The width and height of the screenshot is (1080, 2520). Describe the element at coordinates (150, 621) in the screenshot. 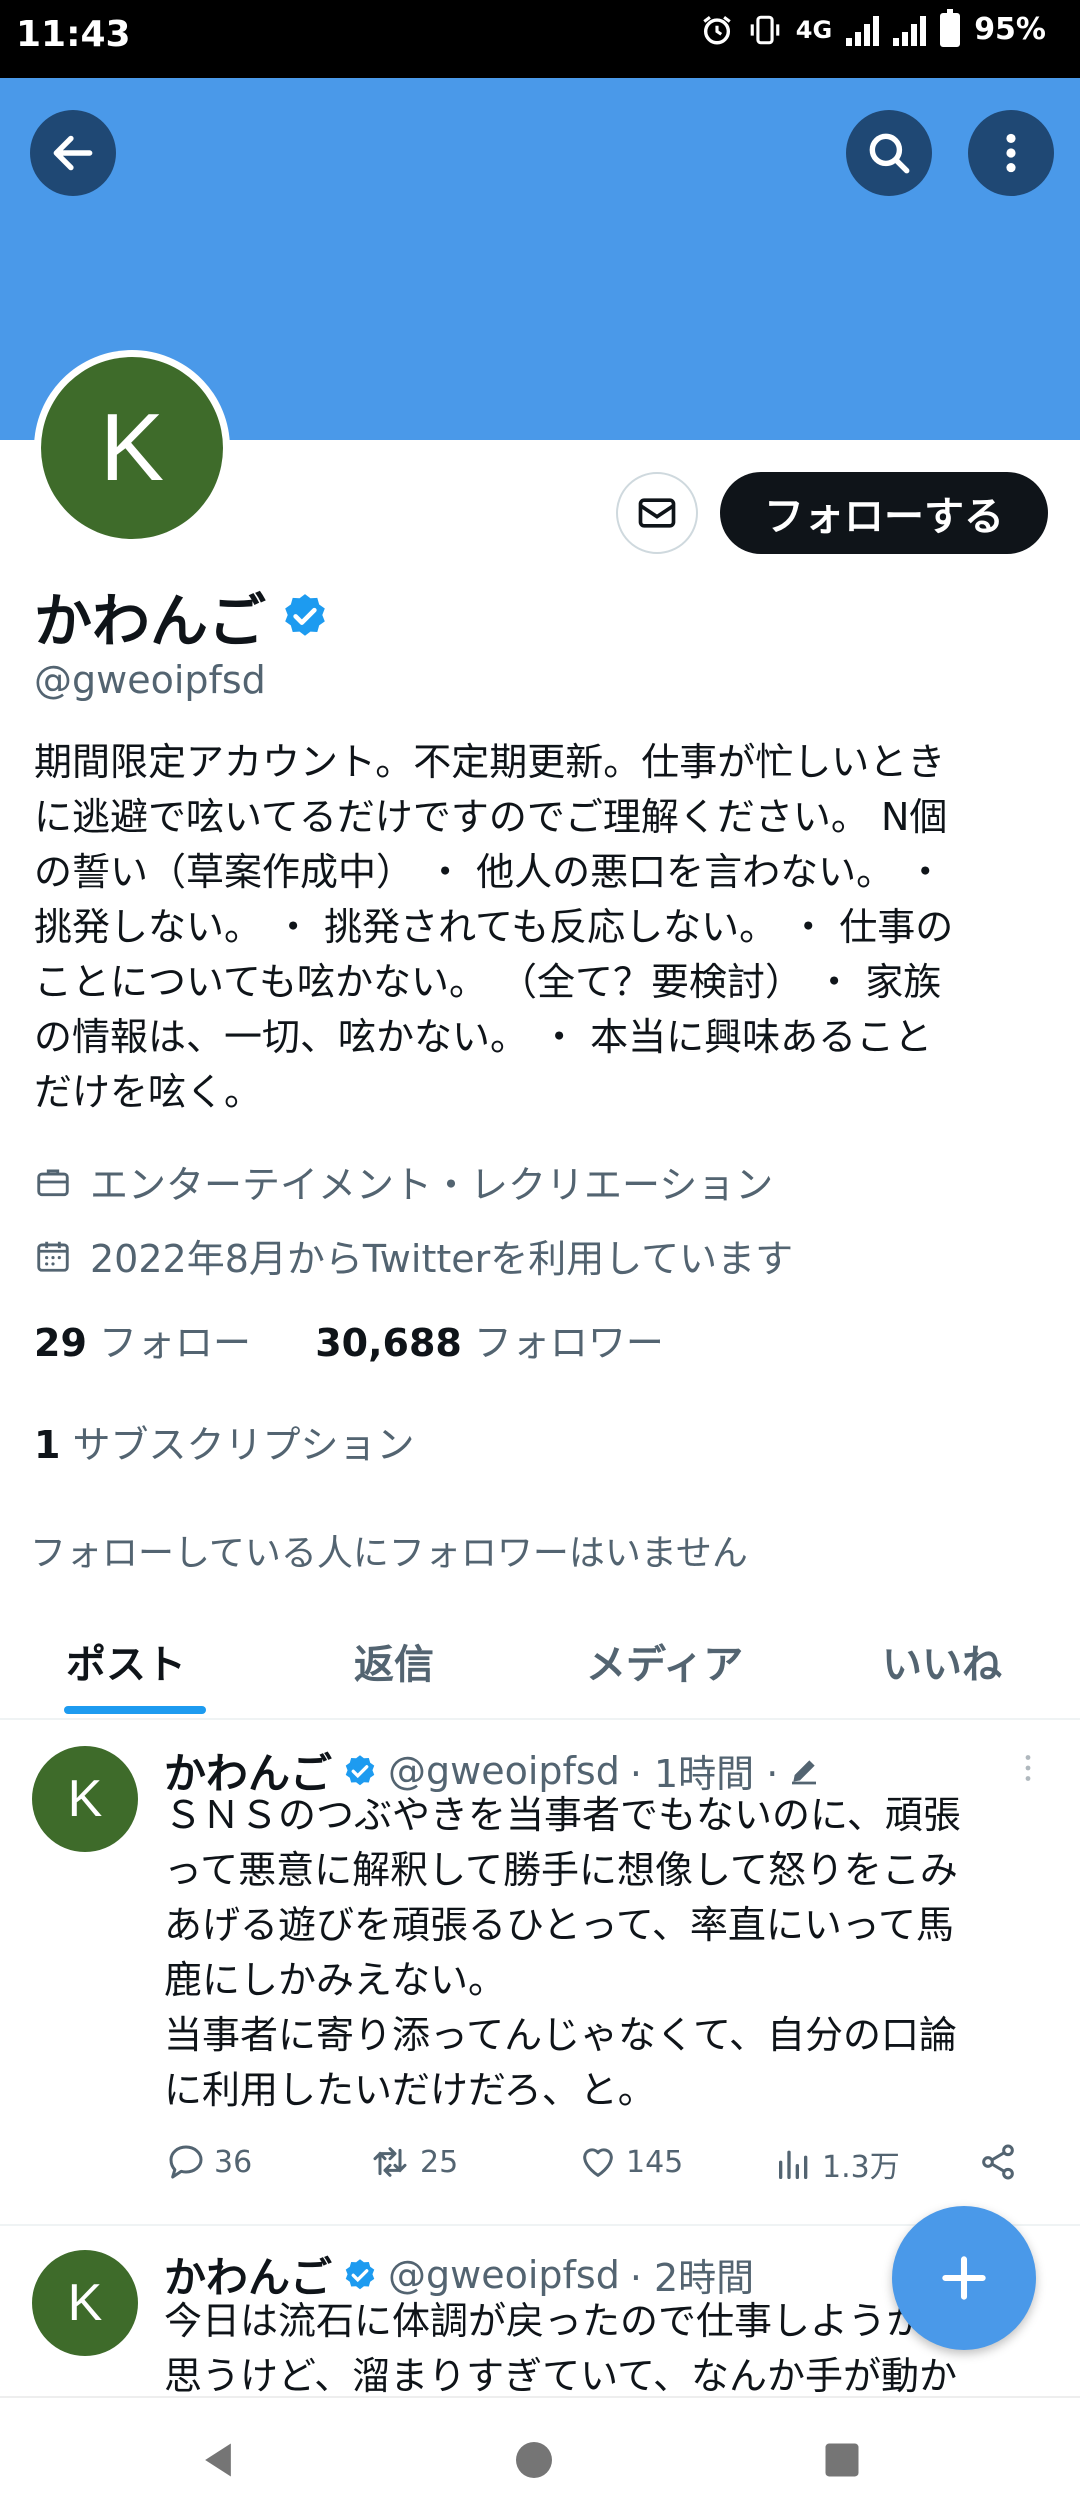

I see `profile-name: かわんご` at that location.